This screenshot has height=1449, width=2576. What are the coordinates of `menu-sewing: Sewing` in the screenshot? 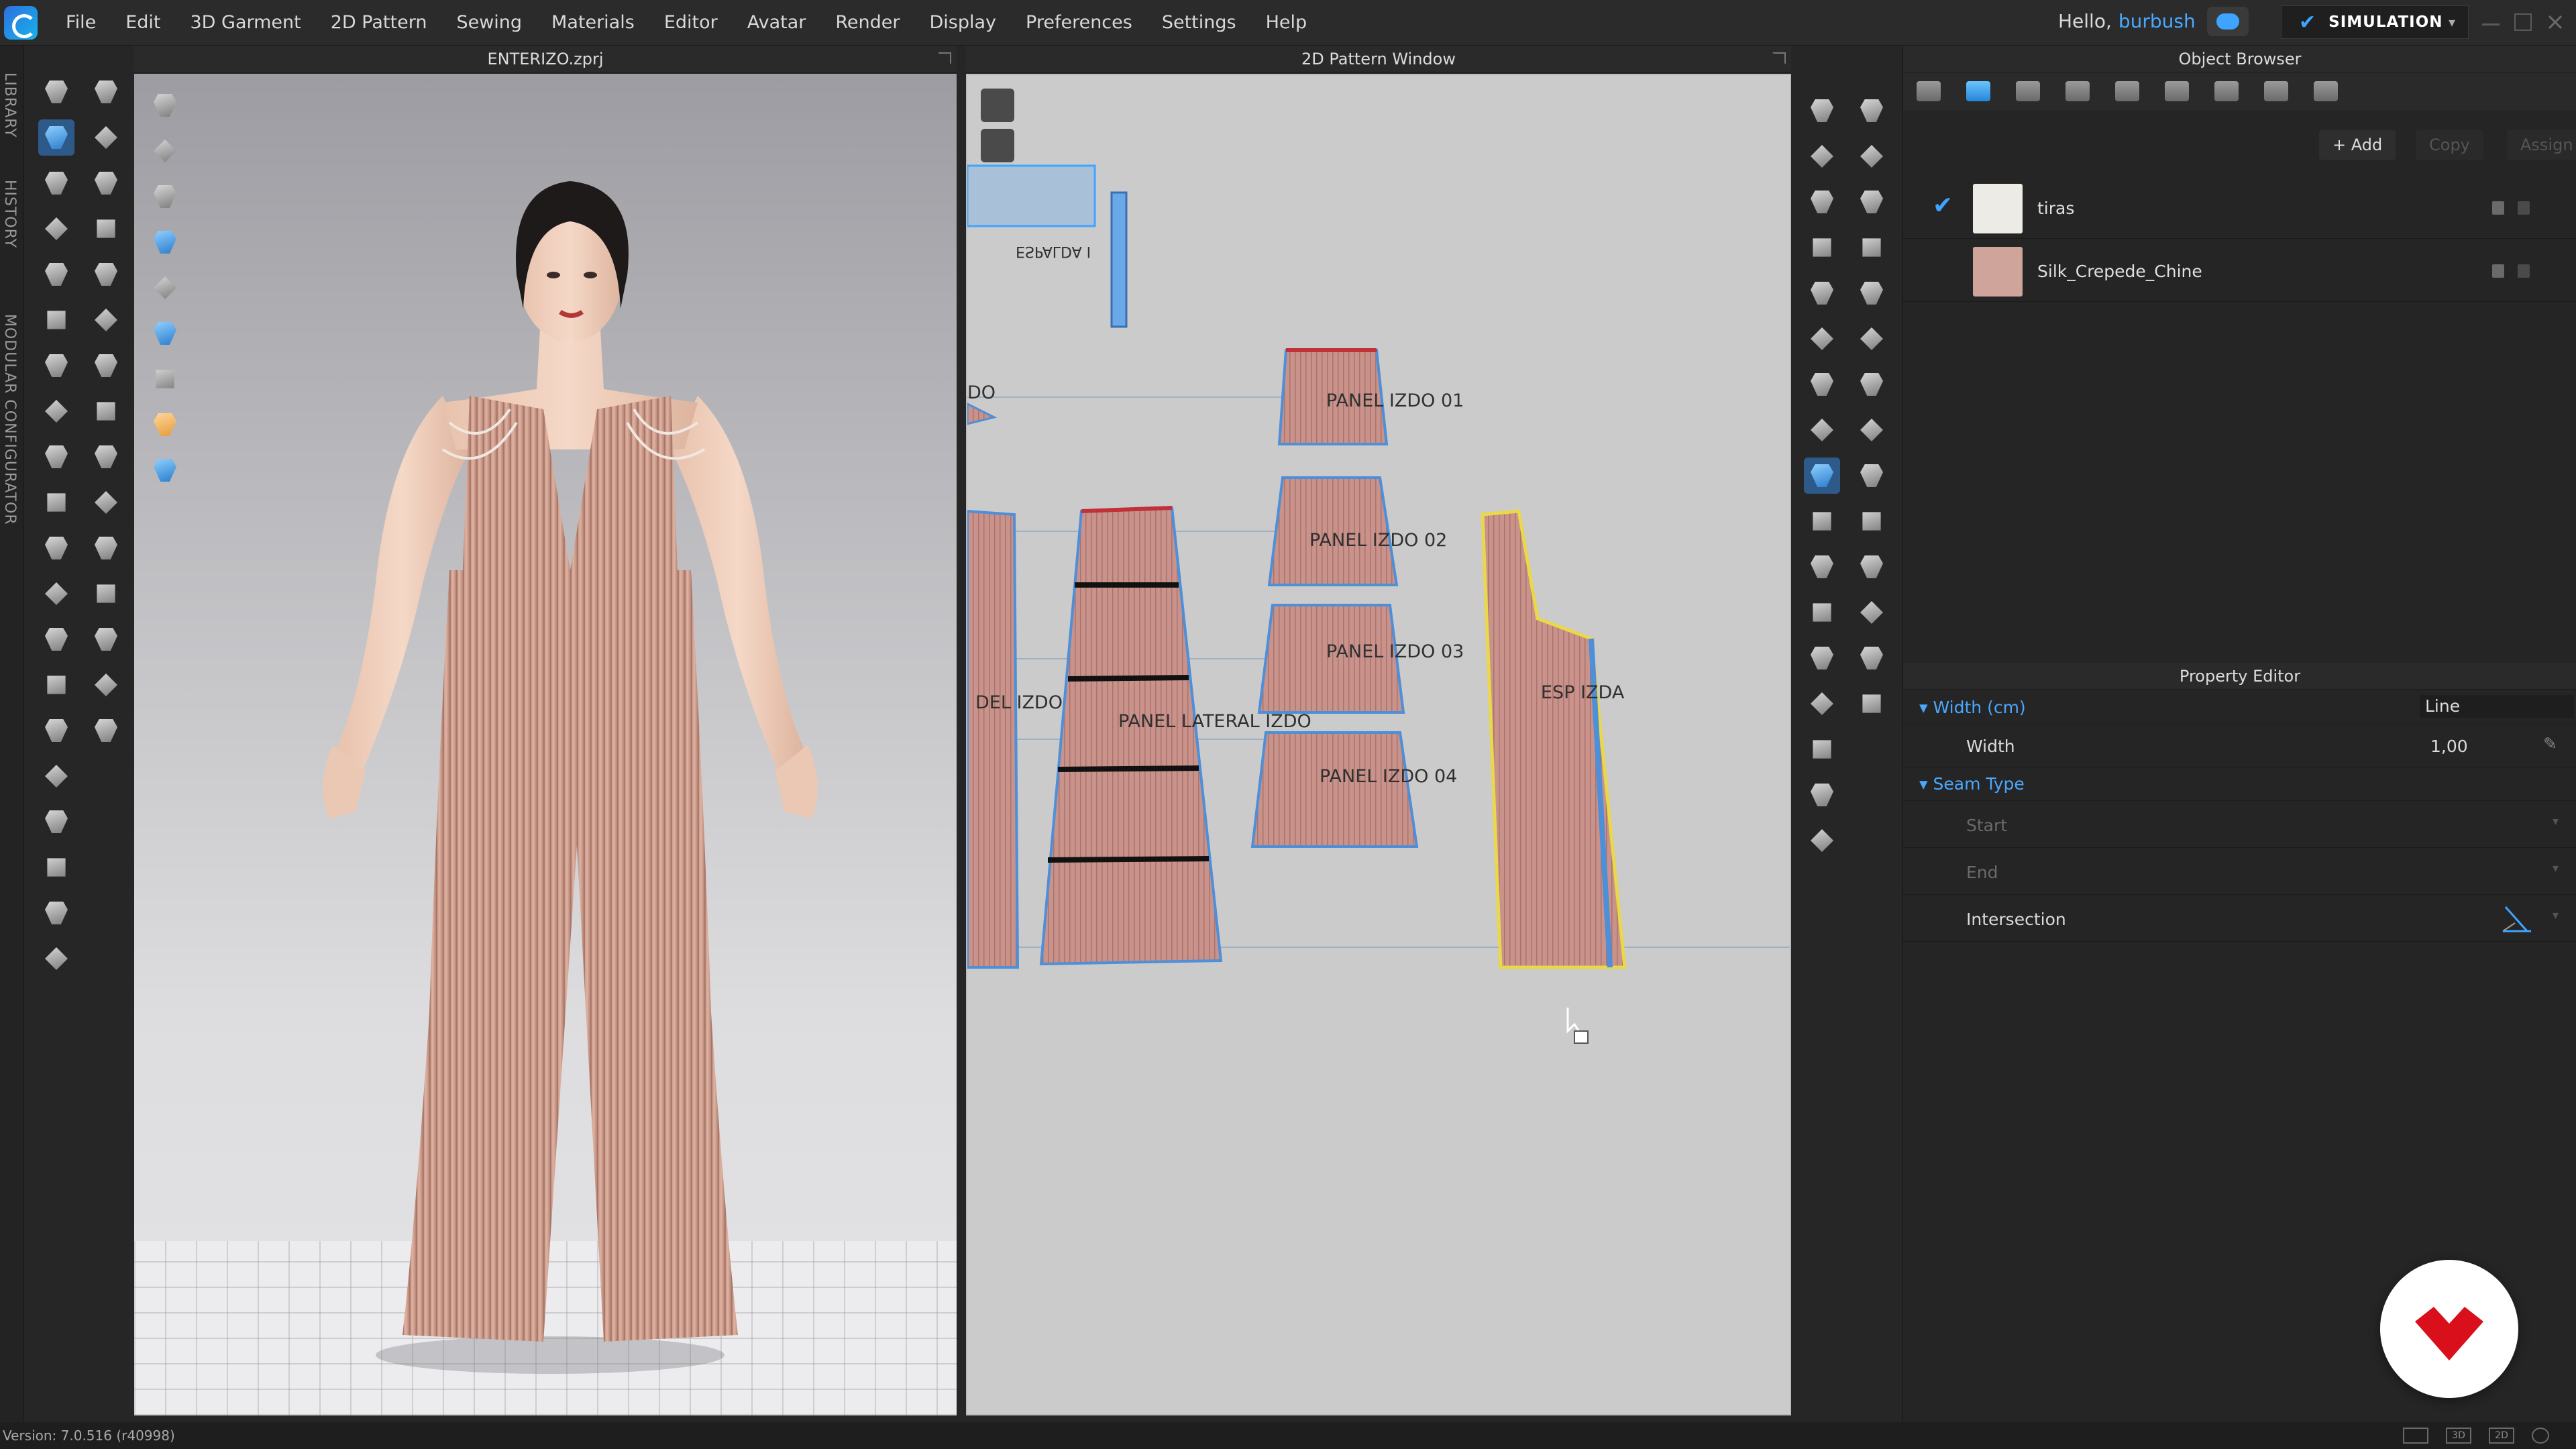 It's located at (489, 23).